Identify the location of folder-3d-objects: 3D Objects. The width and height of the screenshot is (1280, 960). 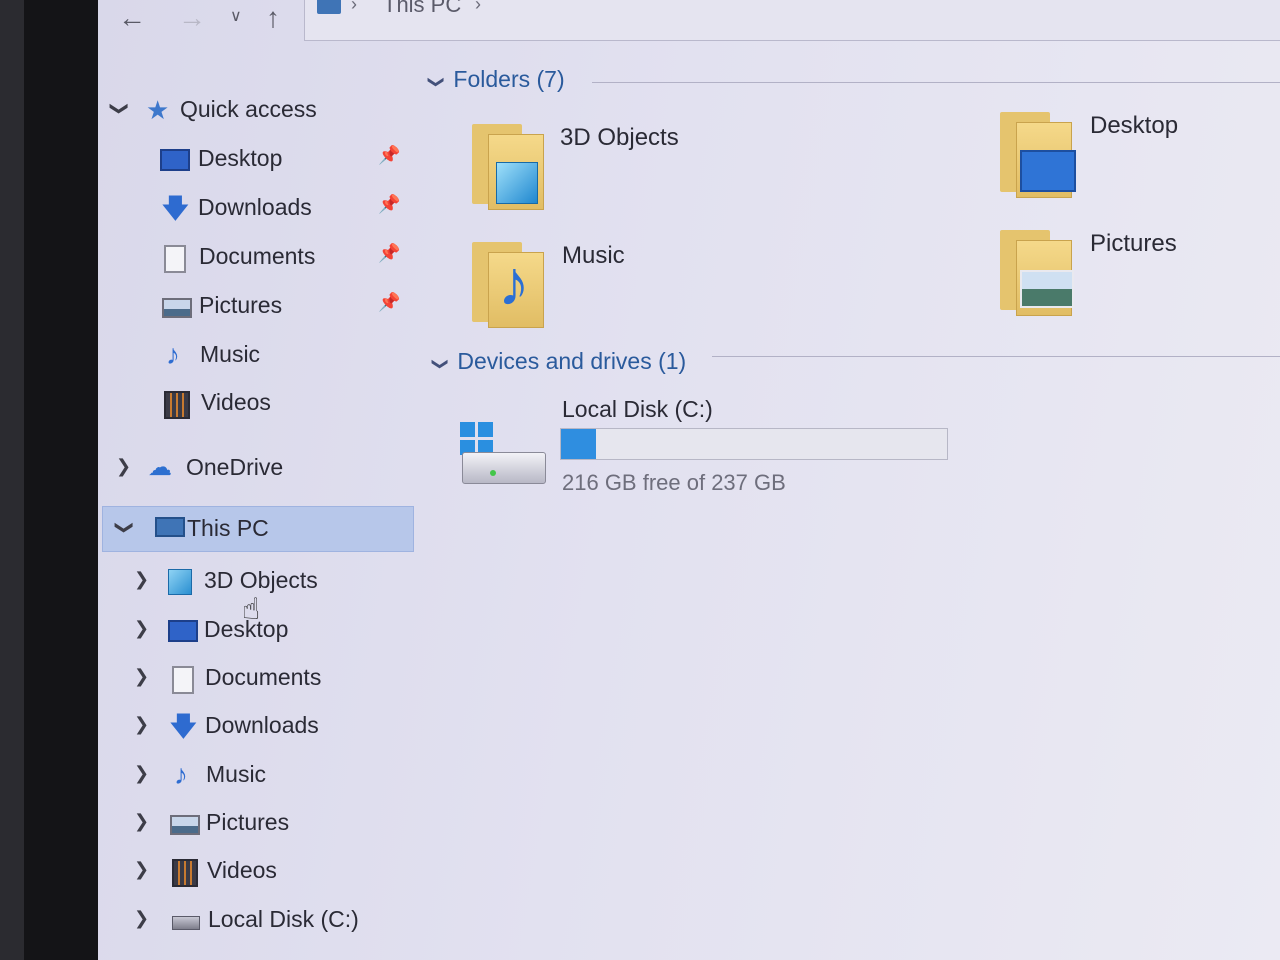
(688, 179).